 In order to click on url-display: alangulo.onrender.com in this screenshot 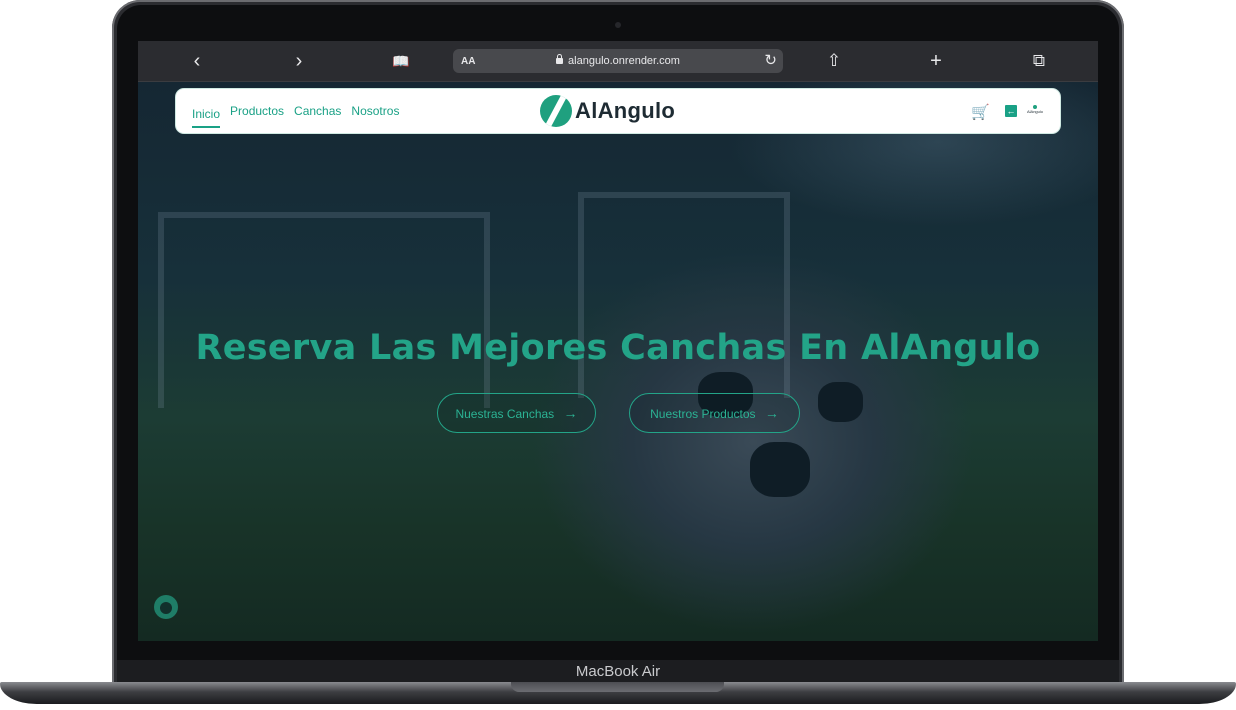, I will do `click(618, 61)`.